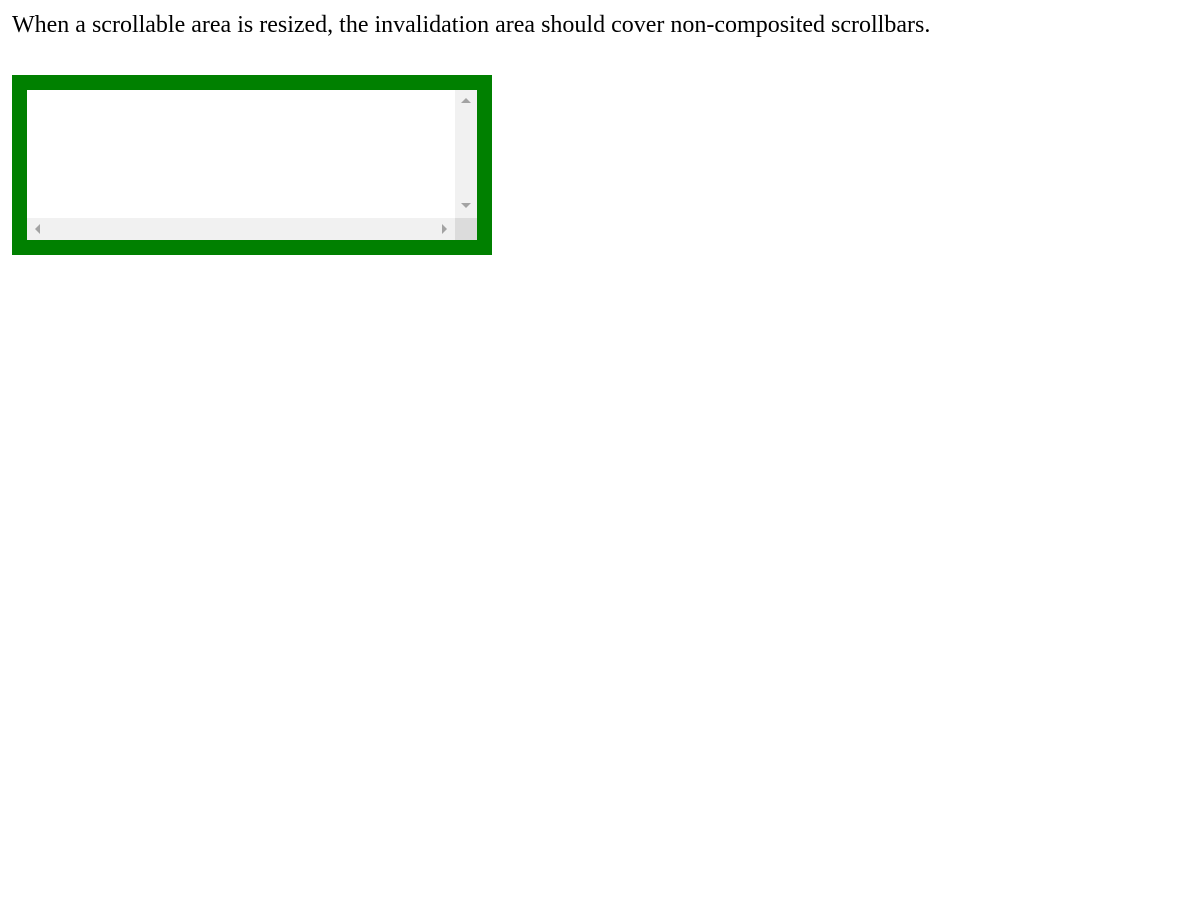 The width and height of the screenshot is (1200, 900). I want to click on scrollbar-corner, so click(466, 229).